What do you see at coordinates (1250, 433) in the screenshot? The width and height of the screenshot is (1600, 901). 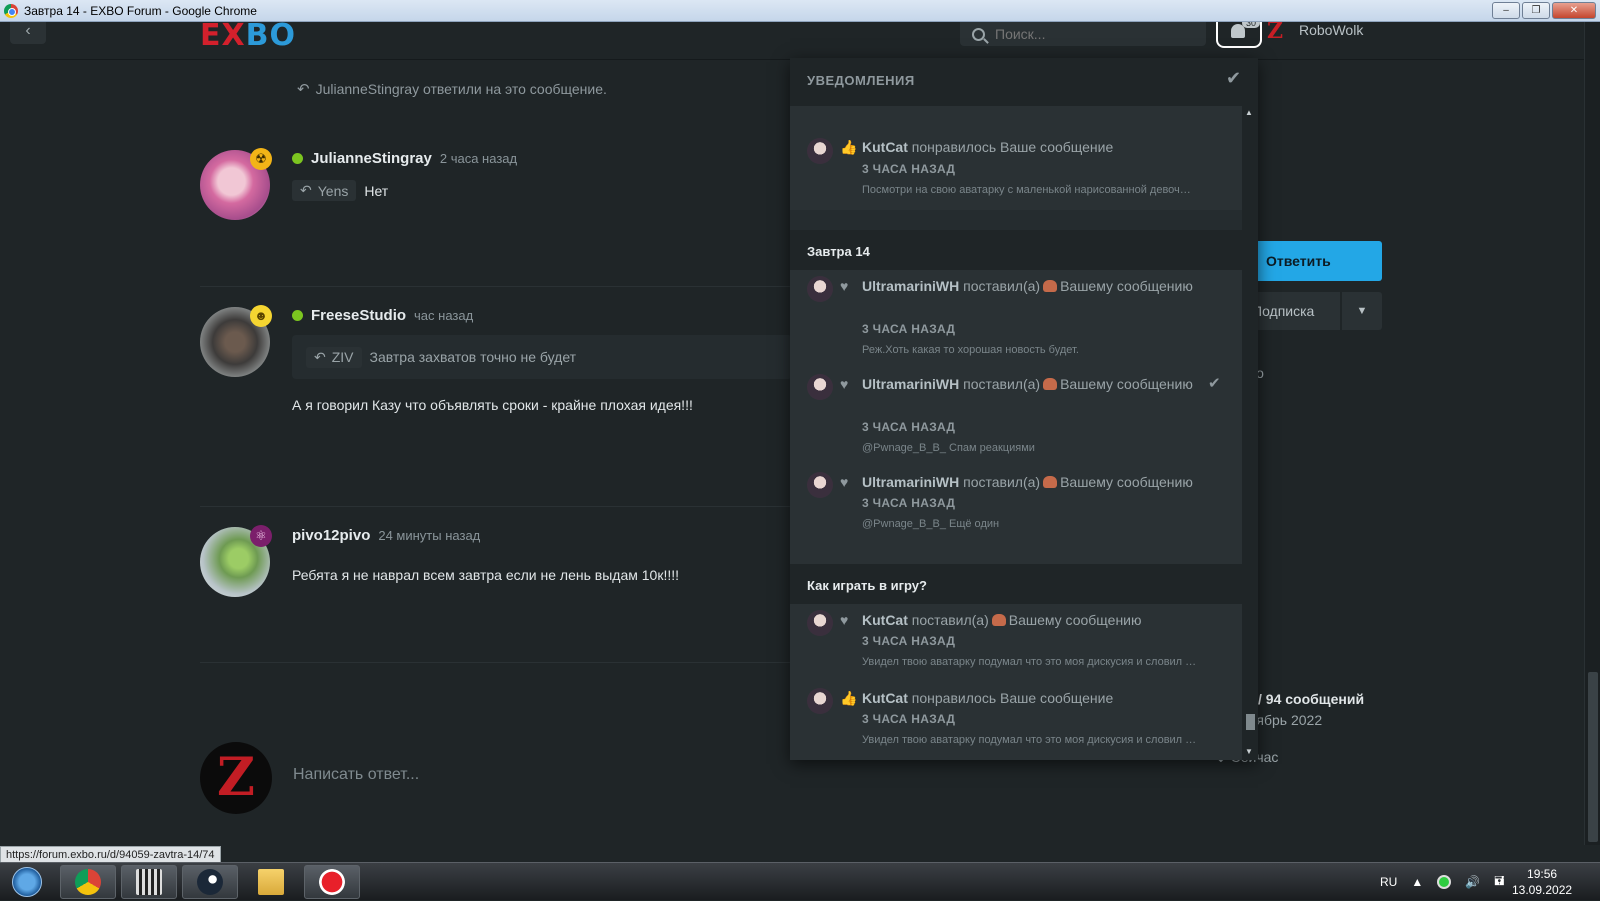 I see `notifications-scrollbar: ▲ ▼` at bounding box center [1250, 433].